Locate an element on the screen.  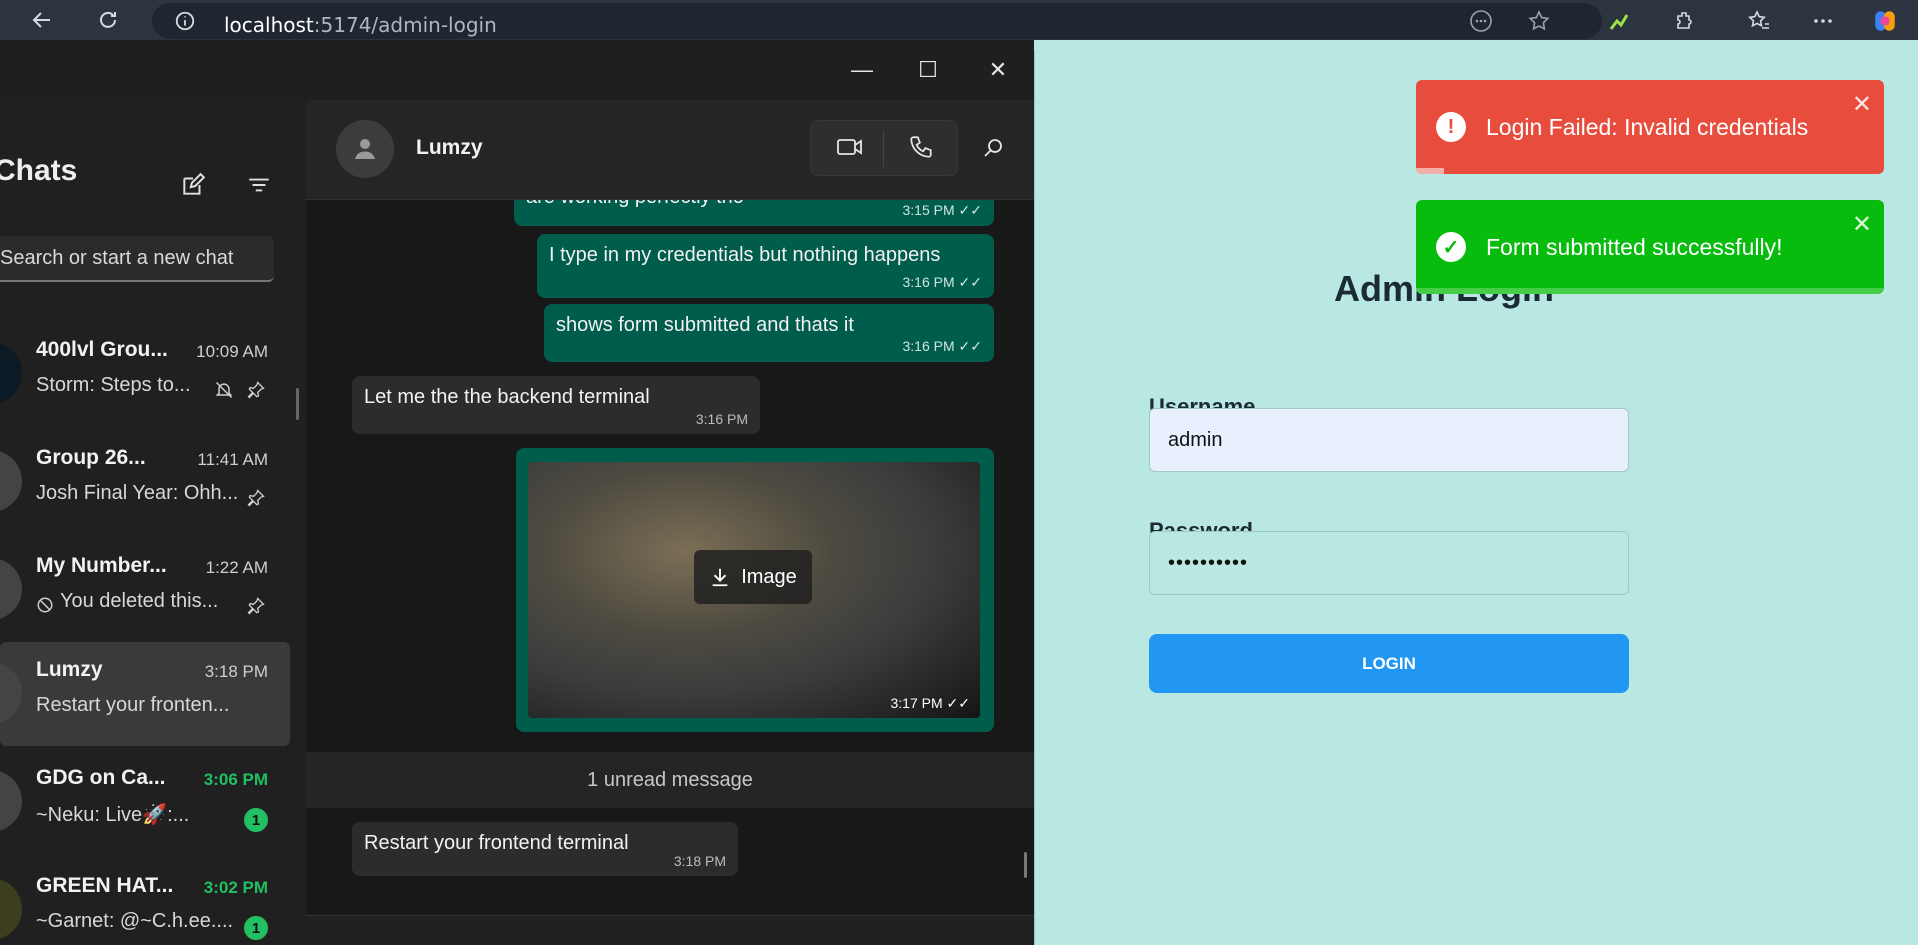
success-toast: ✓ Form submitted successfully! ✕ is located at coordinates (1650, 247).